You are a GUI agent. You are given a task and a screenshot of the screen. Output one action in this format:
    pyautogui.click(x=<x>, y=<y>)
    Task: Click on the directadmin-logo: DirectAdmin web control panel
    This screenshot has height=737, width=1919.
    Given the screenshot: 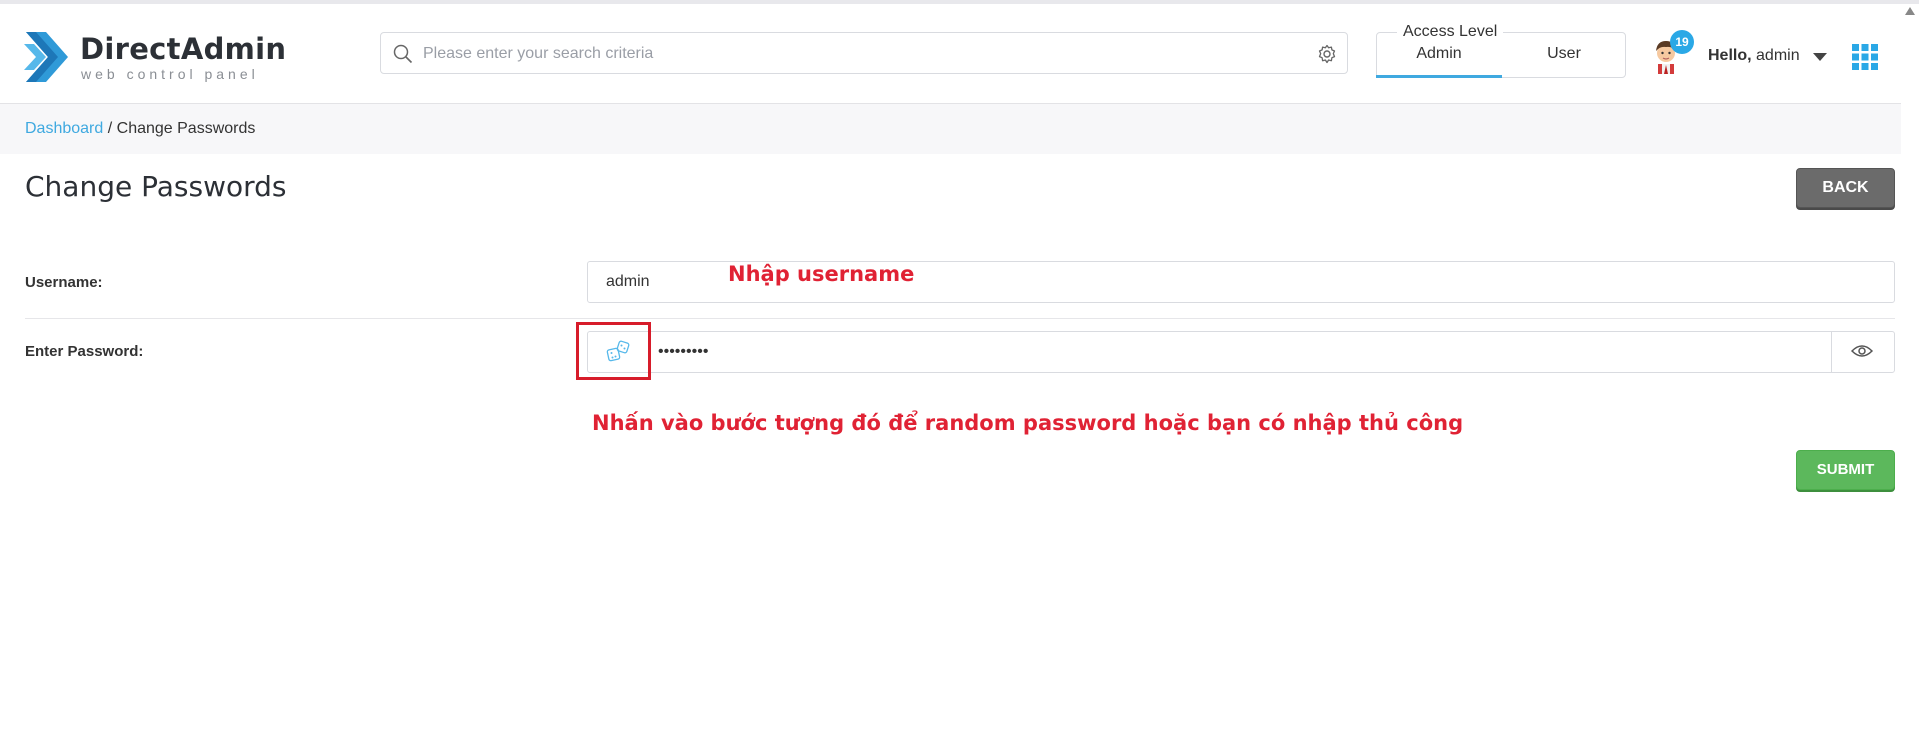 What is the action you would take?
    pyautogui.click(x=155, y=57)
    